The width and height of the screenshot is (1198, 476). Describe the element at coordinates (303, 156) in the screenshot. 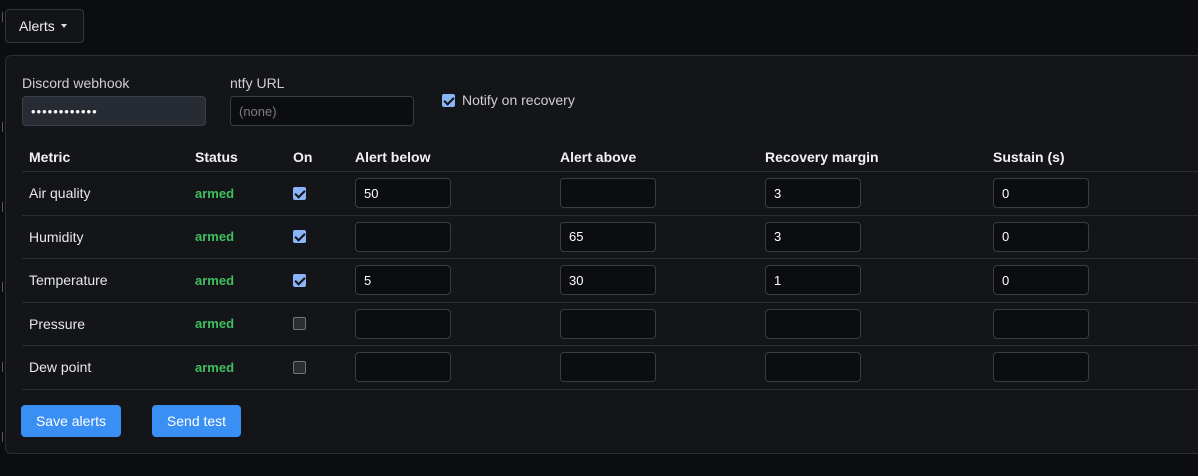

I see `header-on: On` at that location.